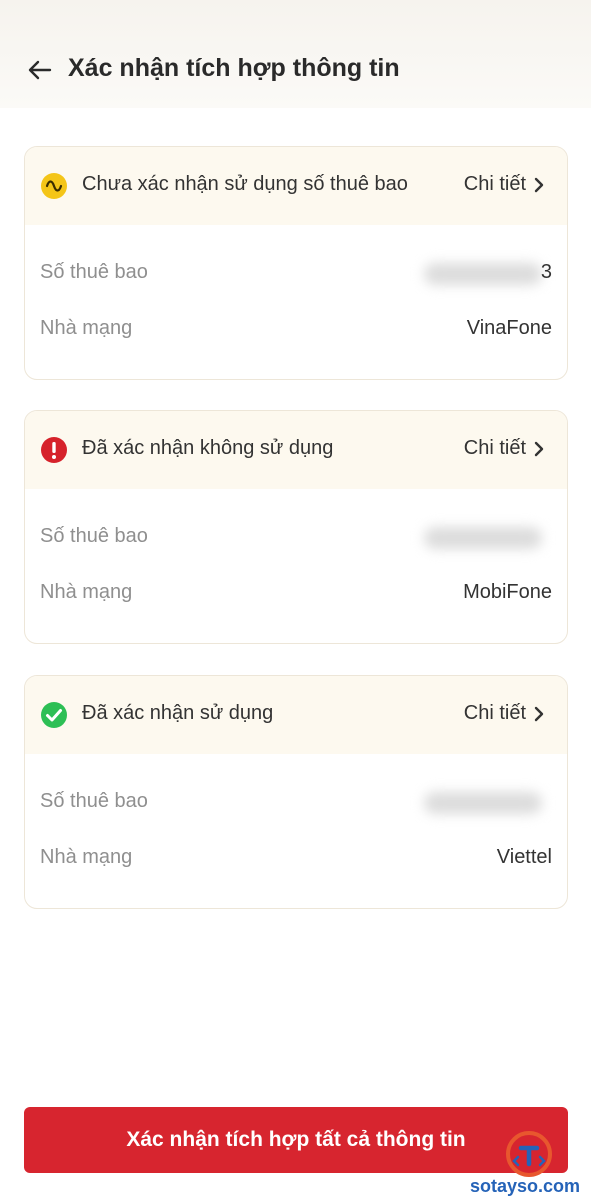 The width and height of the screenshot is (591, 1200). I want to click on app-header: Xác nhận tích hợp thông tin, so click(295, 54).